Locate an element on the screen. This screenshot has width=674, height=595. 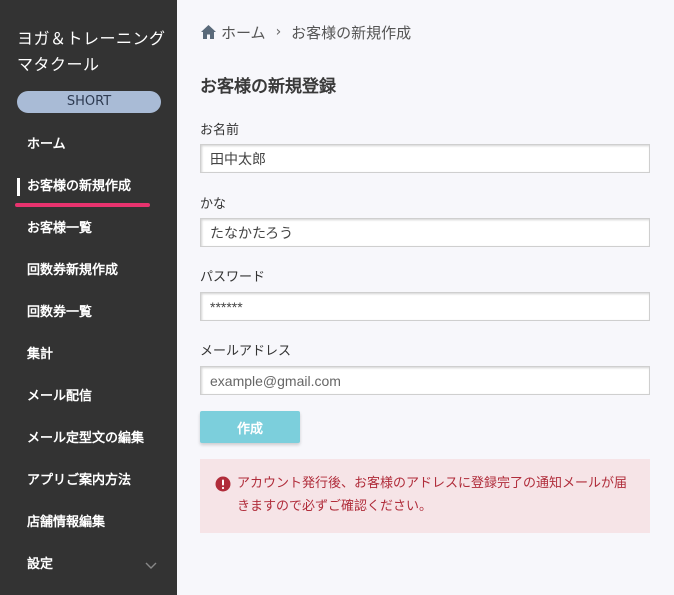
password-input is located at coordinates (425, 306).